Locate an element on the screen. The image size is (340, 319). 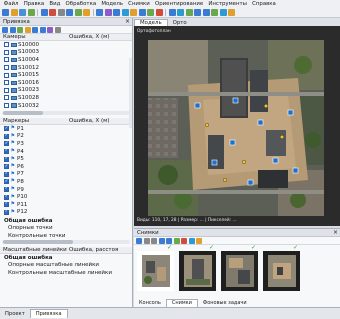
close-panel-icon: × is located at coordinates (127, 21).